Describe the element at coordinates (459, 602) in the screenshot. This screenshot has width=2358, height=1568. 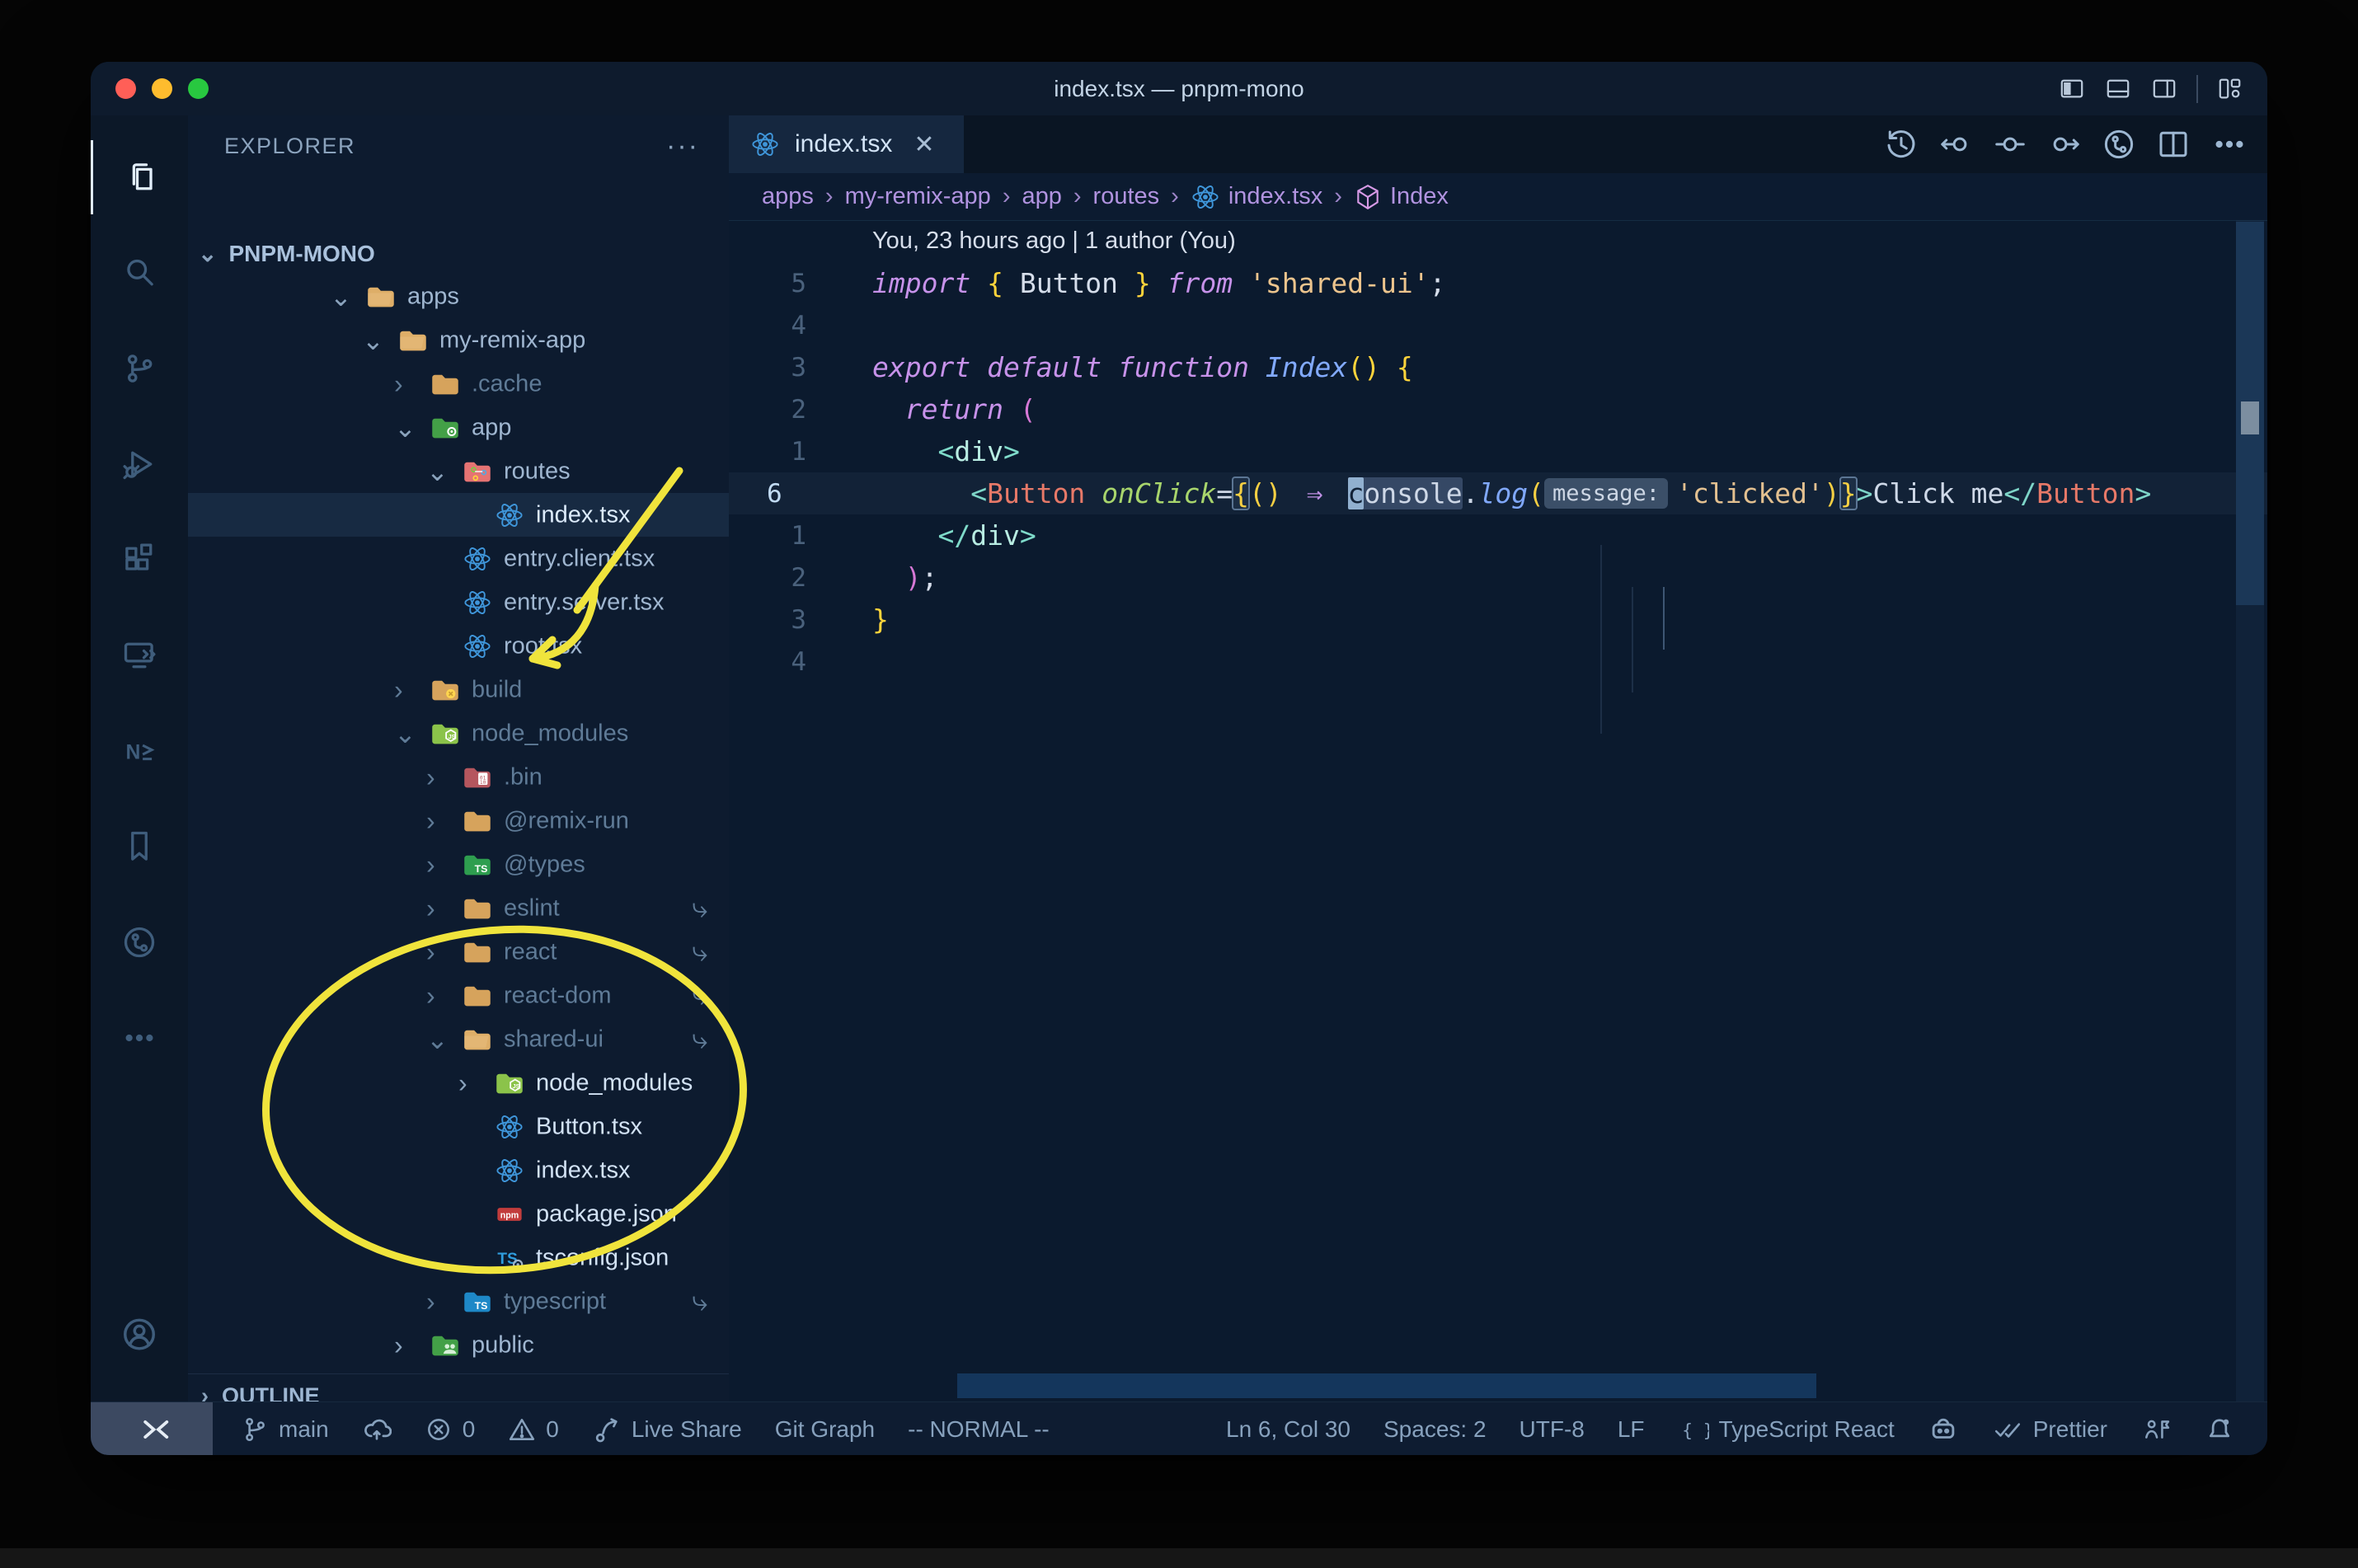
I see `tree-item-entry-server-tsx: entry.server.tsx` at that location.